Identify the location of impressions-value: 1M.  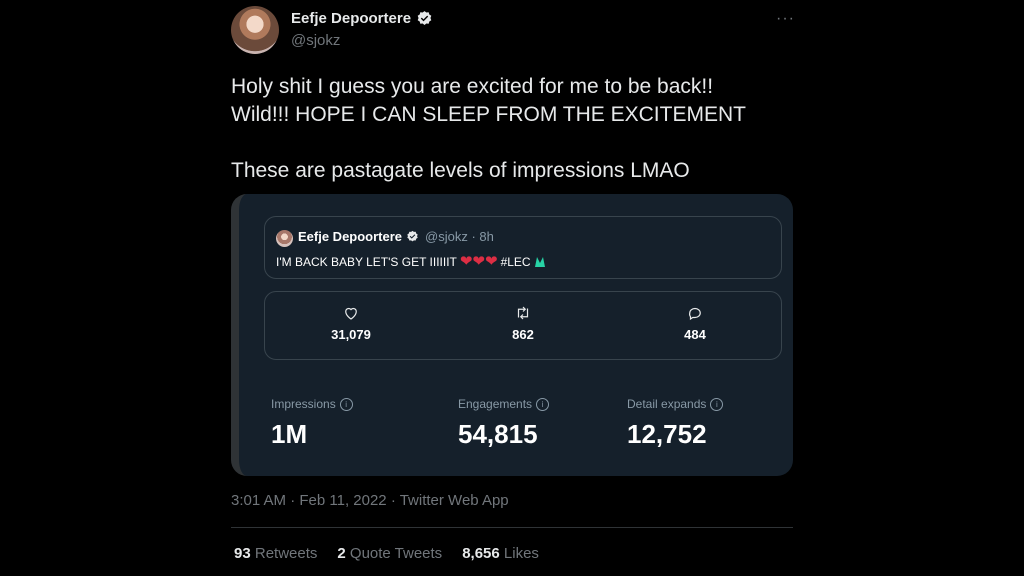
(289, 434).